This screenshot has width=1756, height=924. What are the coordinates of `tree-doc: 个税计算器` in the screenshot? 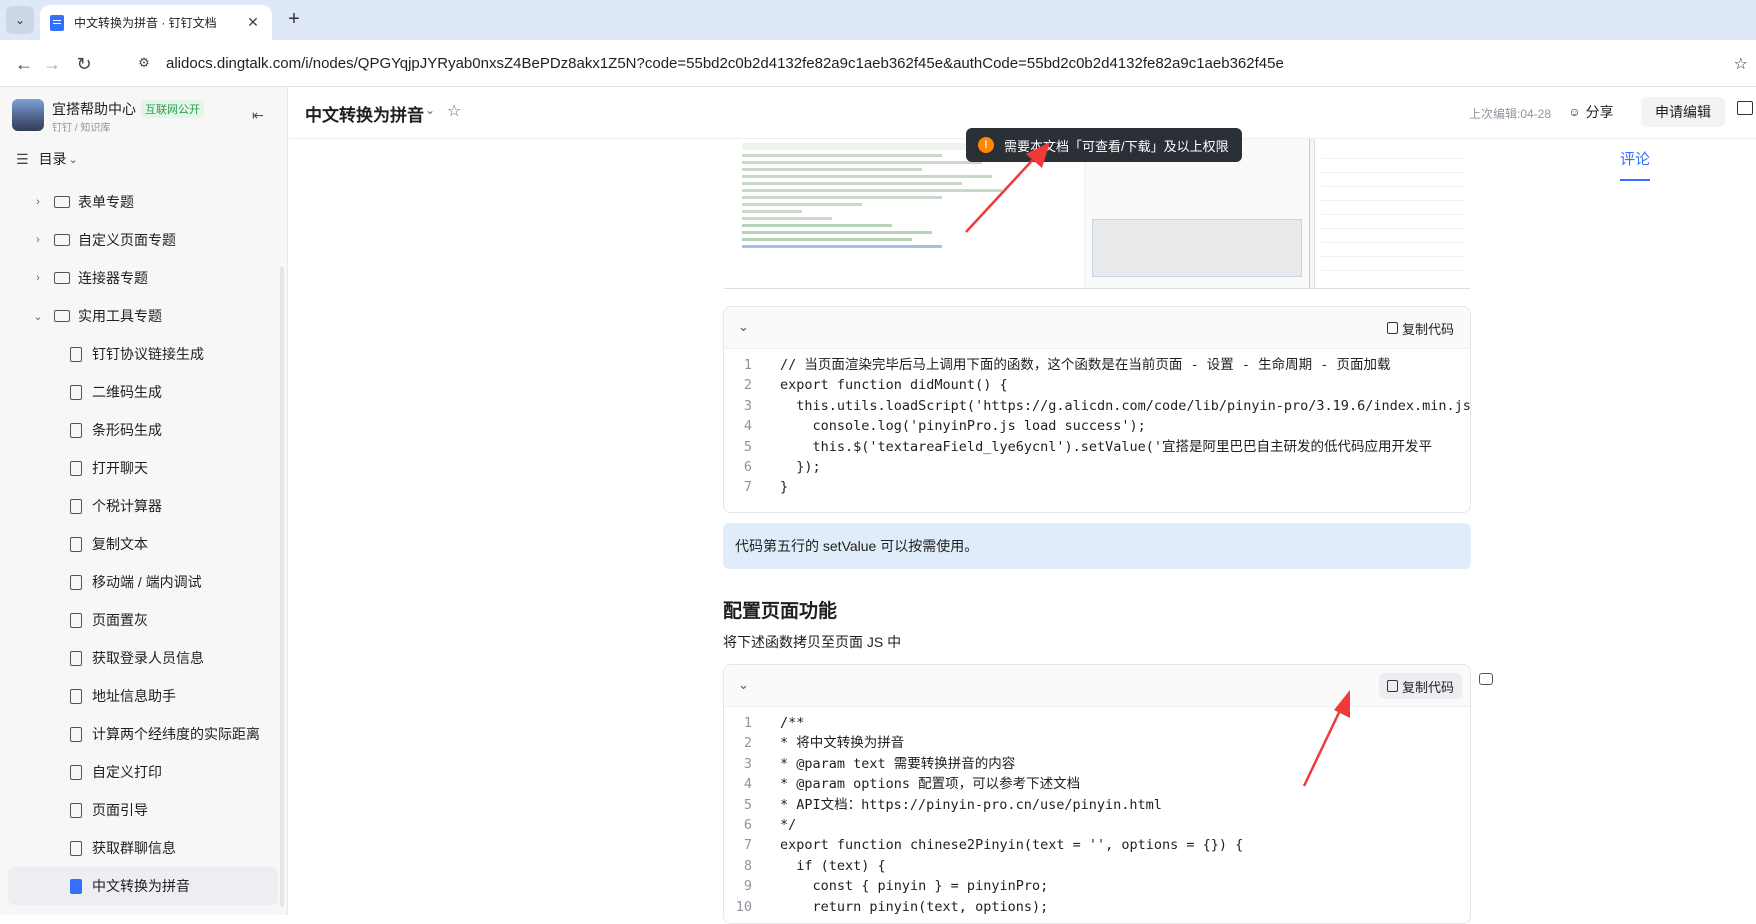 It's located at (143, 506).